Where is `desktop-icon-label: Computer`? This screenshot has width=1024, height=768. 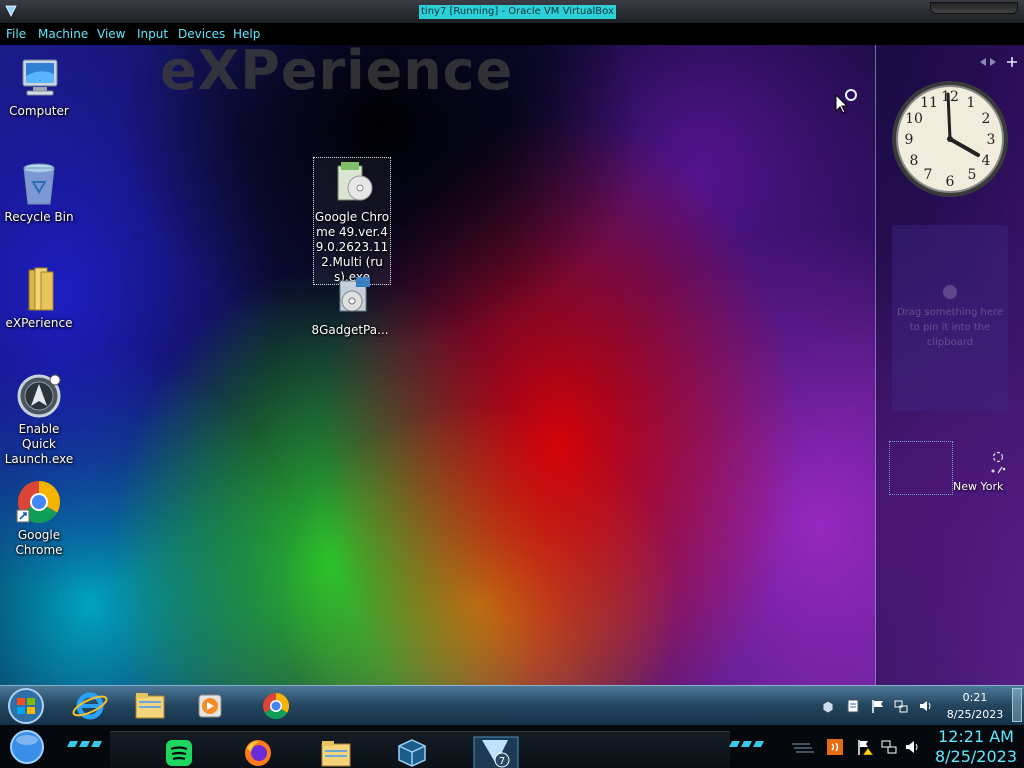 desktop-icon-label: Computer is located at coordinates (39, 111).